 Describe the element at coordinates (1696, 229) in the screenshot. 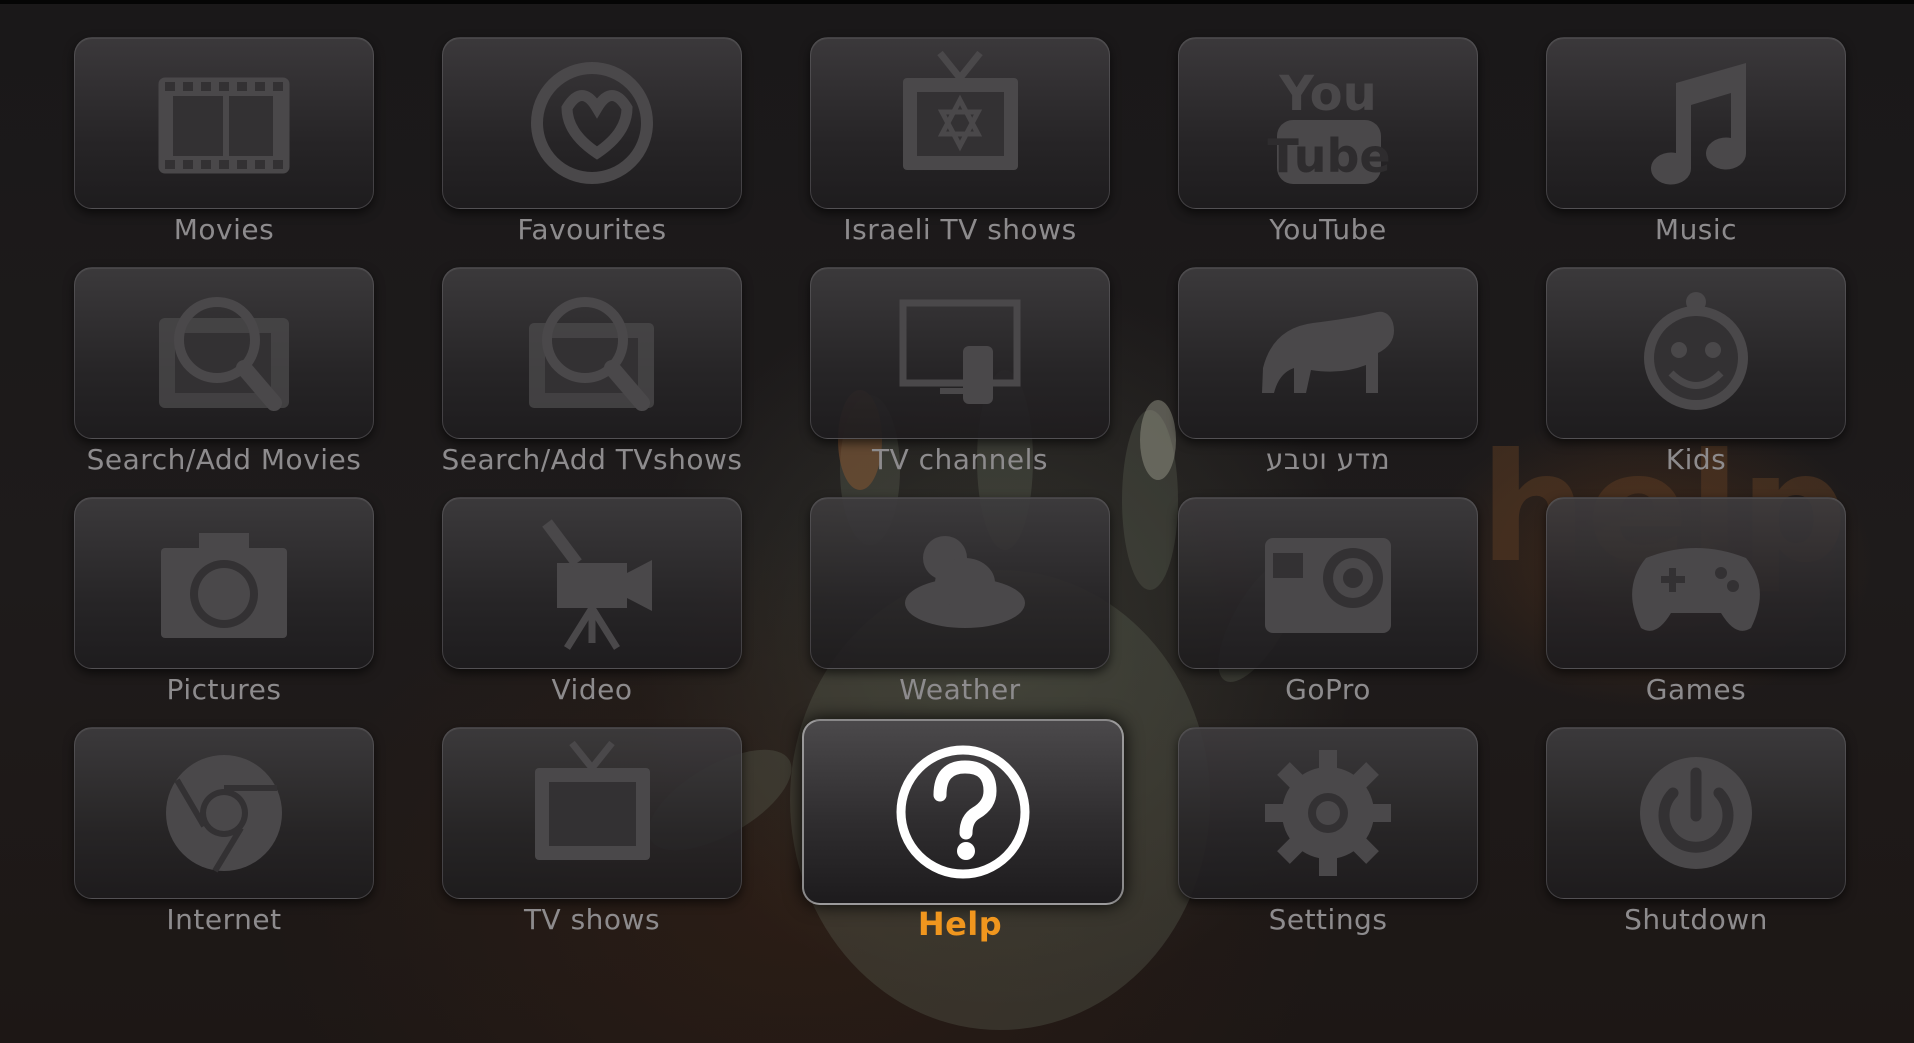

I see `menu-tile-label: Music` at that location.